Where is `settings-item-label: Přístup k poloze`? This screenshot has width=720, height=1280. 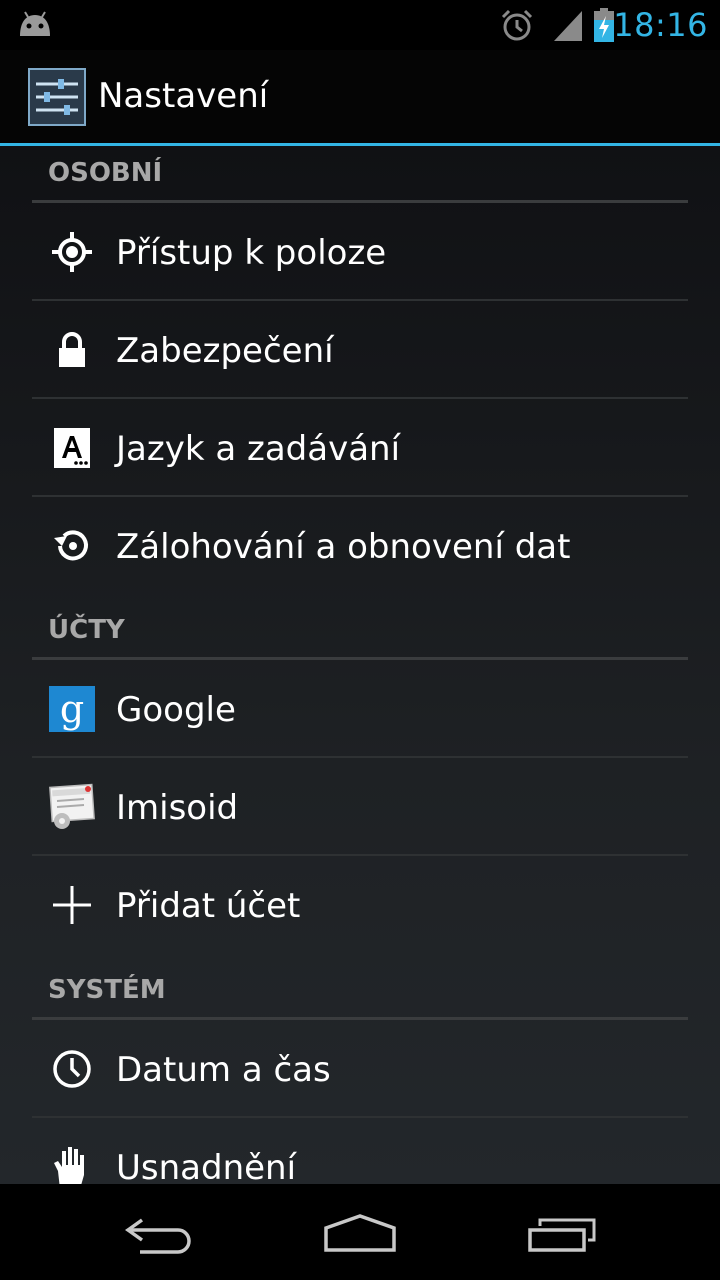 settings-item-label: Přístup k poloze is located at coordinates (251, 253).